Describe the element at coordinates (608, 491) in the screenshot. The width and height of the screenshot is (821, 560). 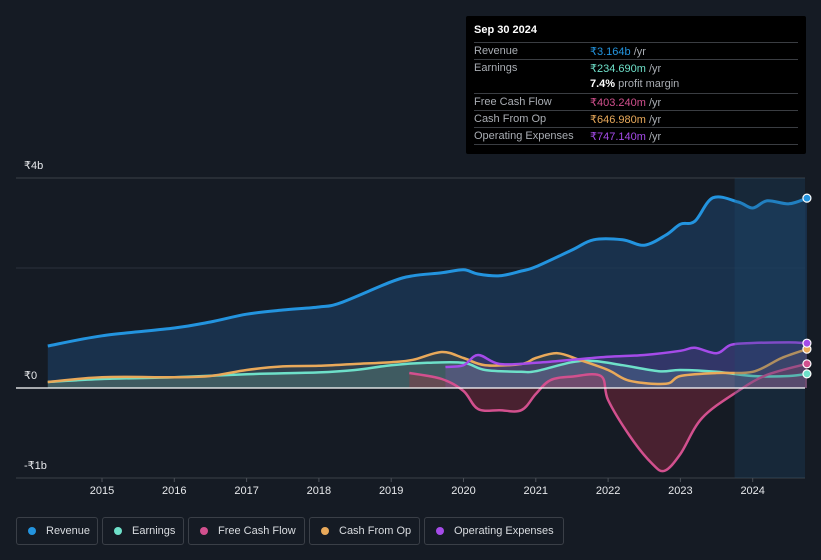
I see `x-tick-label: 2022` at that location.